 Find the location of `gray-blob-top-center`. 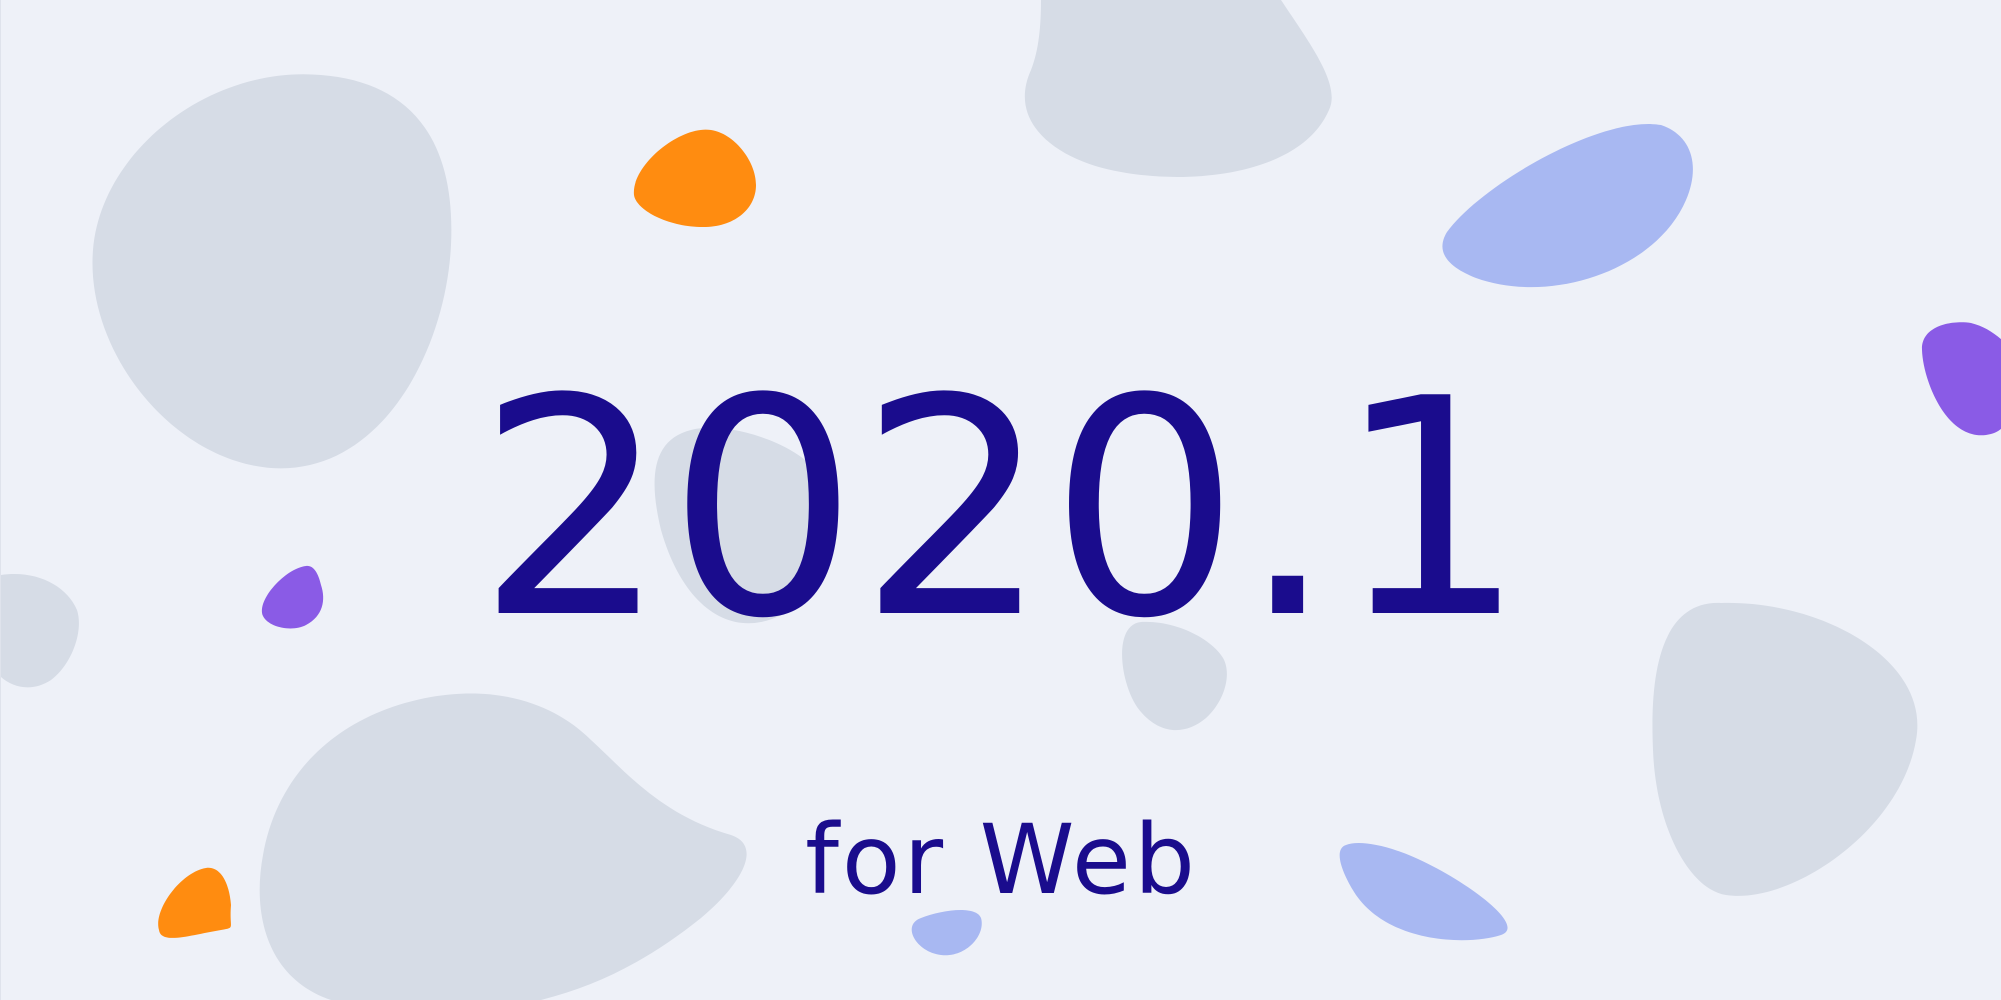

gray-blob-top-center is located at coordinates (1178, 88).